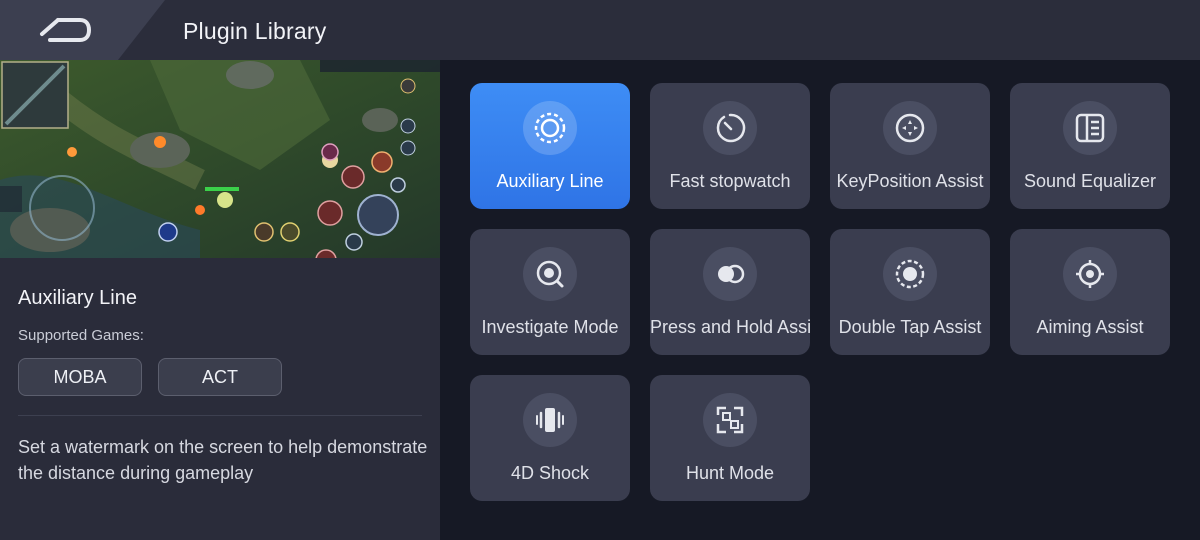  What do you see at coordinates (80, 377) in the screenshot?
I see `game-tag-moba: MOBA` at bounding box center [80, 377].